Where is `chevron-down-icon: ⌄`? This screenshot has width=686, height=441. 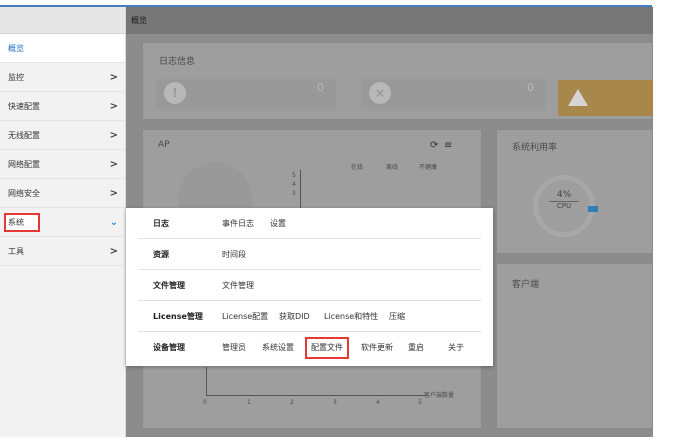 chevron-down-icon: ⌄ is located at coordinates (113, 222).